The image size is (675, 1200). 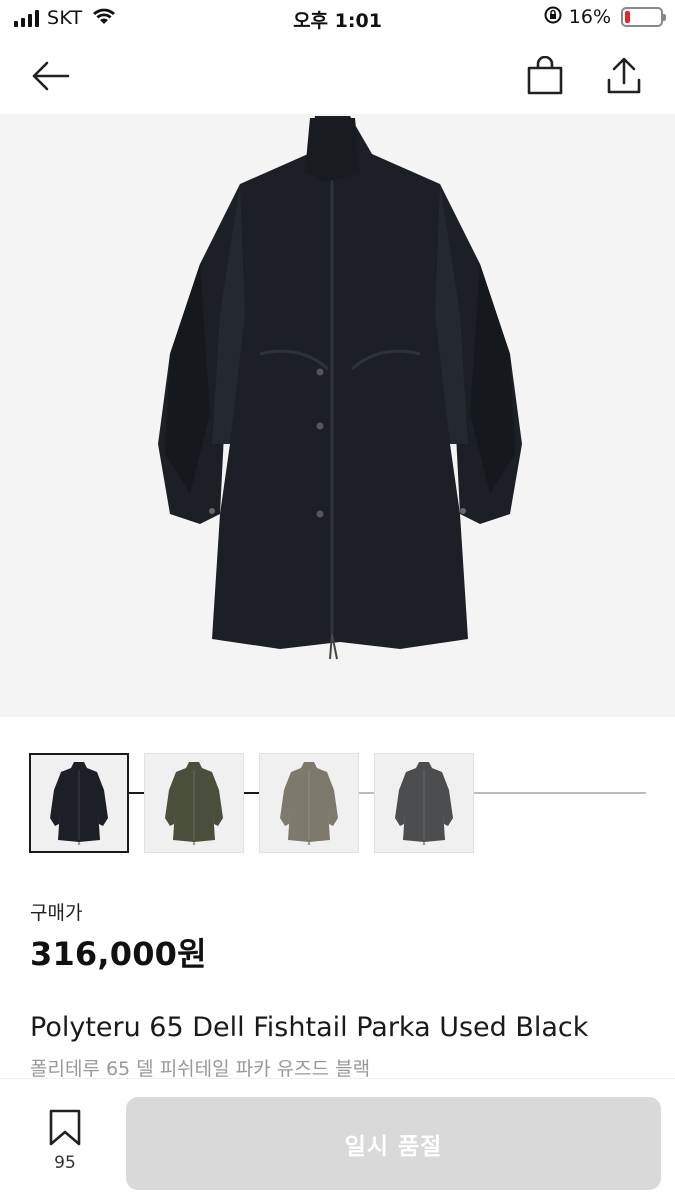 What do you see at coordinates (65, 1163) in the screenshot?
I see `bookmark-count: 95` at bounding box center [65, 1163].